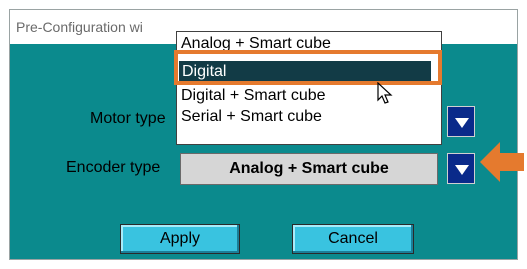 The width and height of the screenshot is (527, 269). What do you see at coordinates (113, 167) in the screenshot?
I see `encoder-type-label: Encoder type` at bounding box center [113, 167].